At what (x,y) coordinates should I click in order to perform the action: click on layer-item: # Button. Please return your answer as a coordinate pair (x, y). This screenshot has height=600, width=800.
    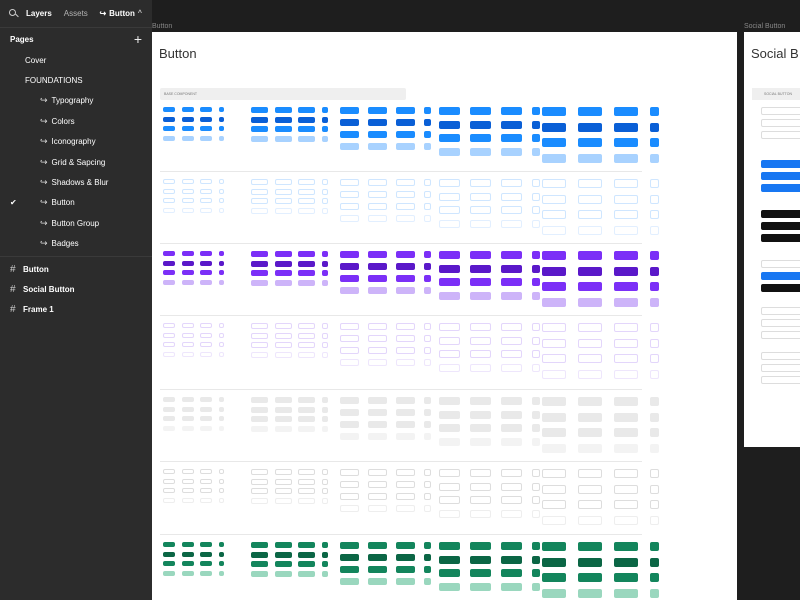
    Looking at the image, I should click on (76, 269).